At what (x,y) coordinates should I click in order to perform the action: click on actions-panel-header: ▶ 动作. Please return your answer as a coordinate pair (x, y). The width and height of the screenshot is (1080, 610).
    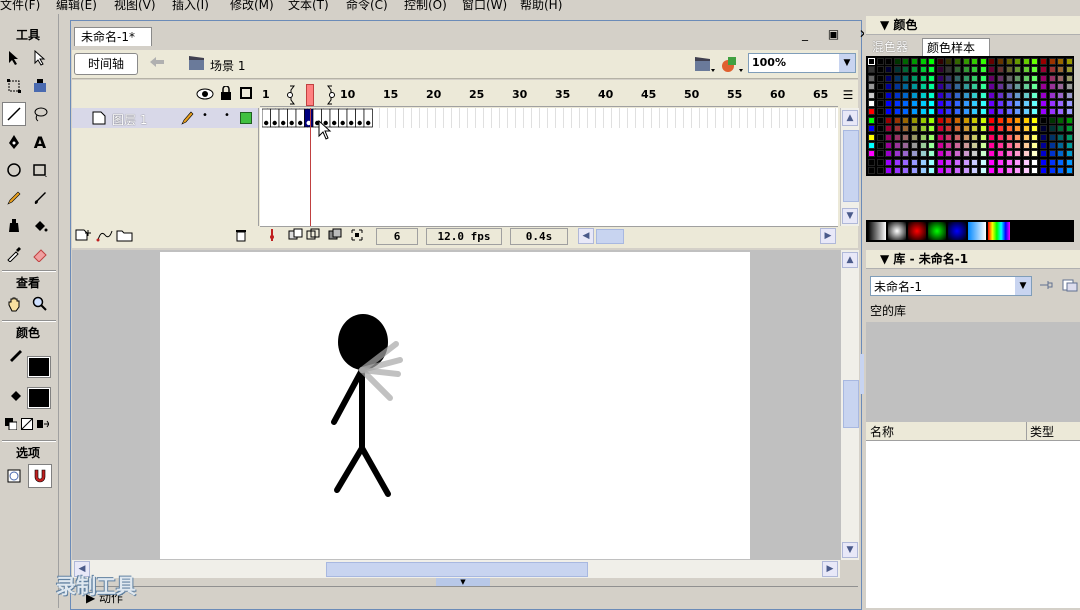
    Looking at the image, I should click on (465, 597).